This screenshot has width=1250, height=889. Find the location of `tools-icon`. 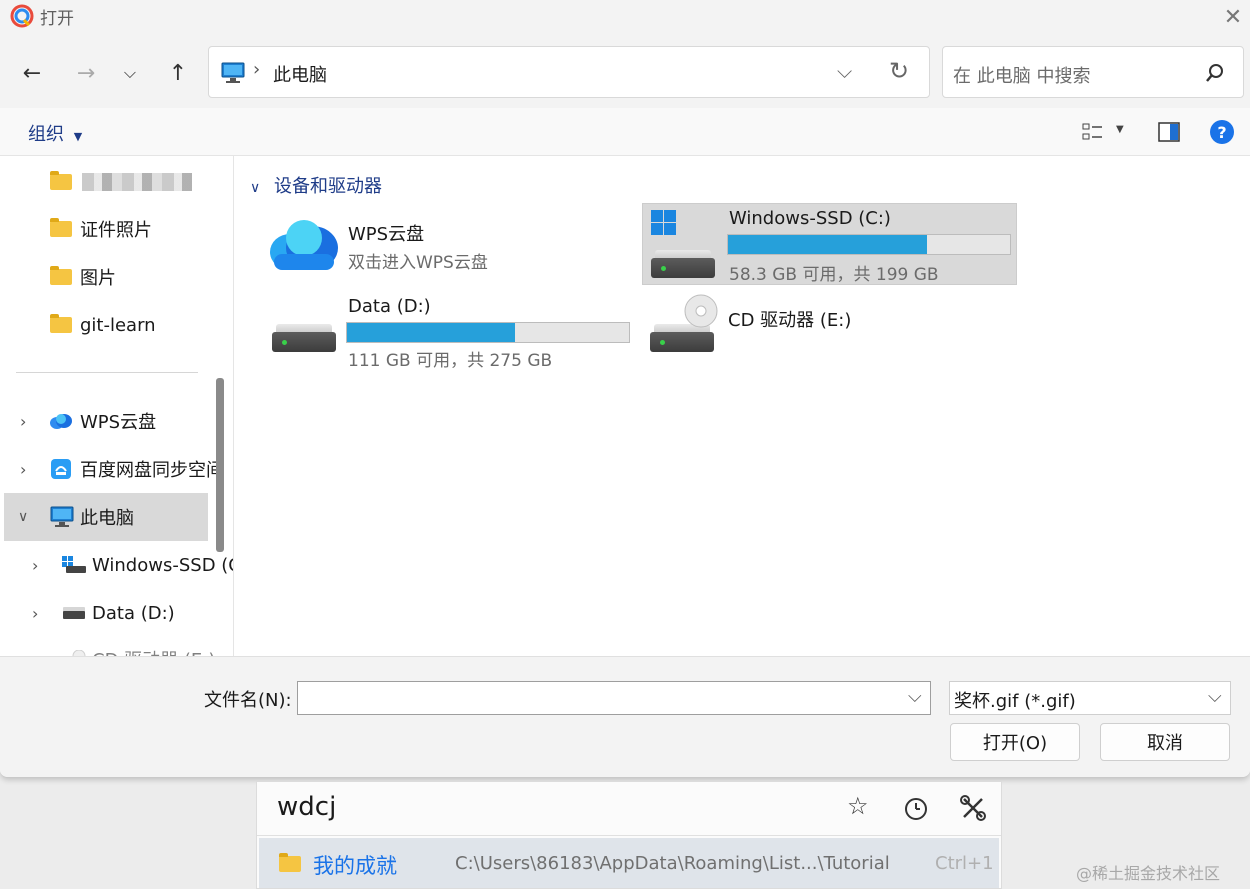

tools-icon is located at coordinates (973, 808).